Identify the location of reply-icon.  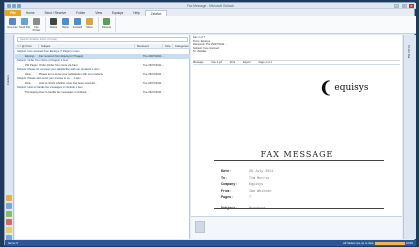
(65, 21).